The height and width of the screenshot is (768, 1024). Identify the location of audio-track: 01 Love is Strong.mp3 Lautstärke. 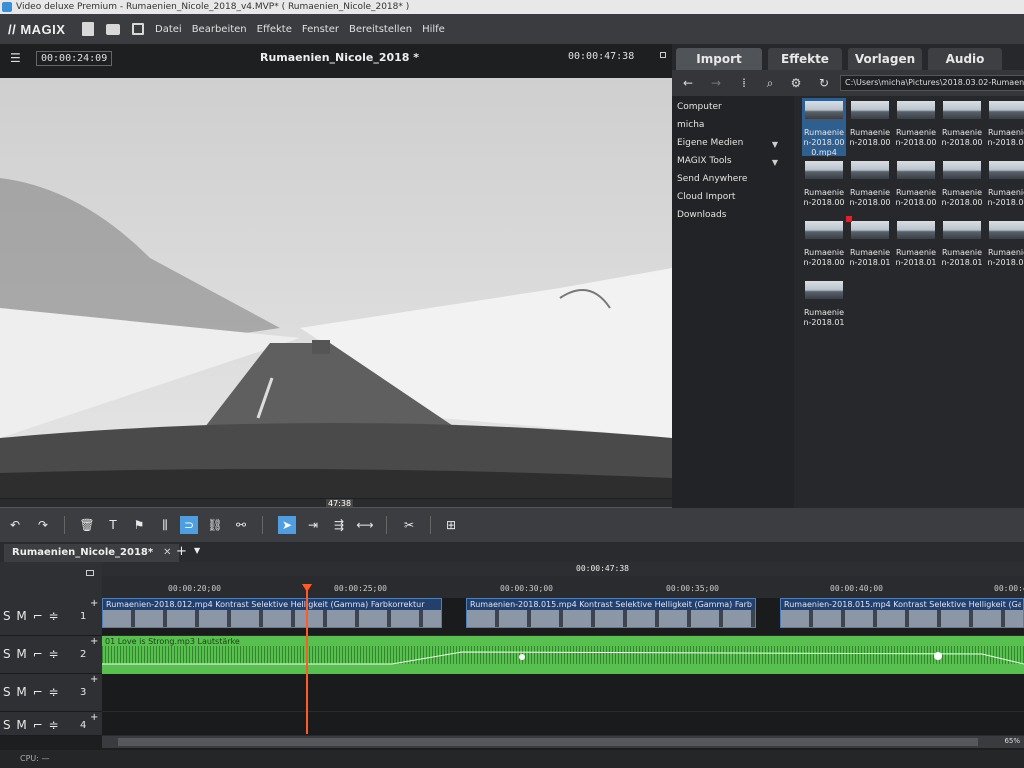
(563, 655).